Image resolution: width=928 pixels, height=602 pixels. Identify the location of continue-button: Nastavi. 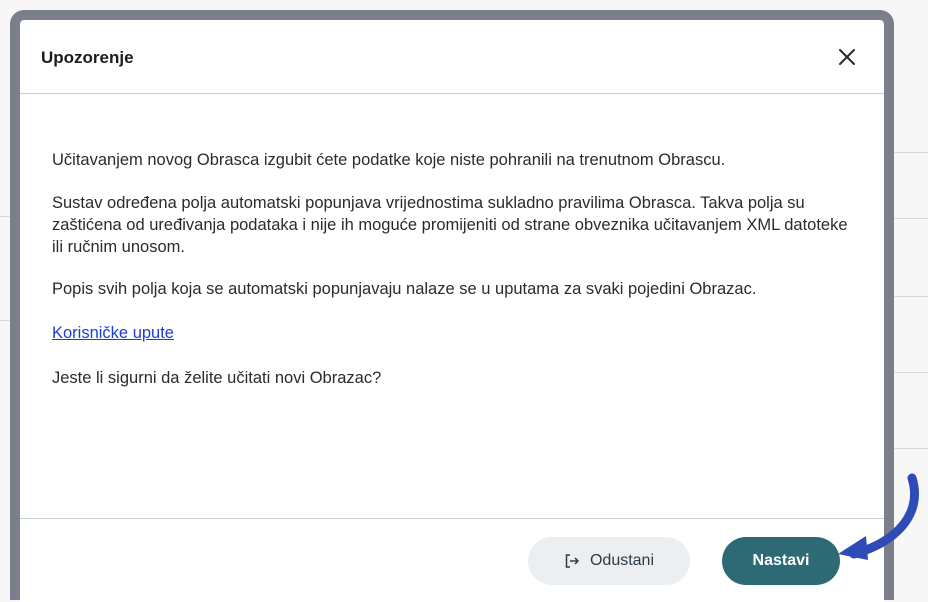
(781, 561).